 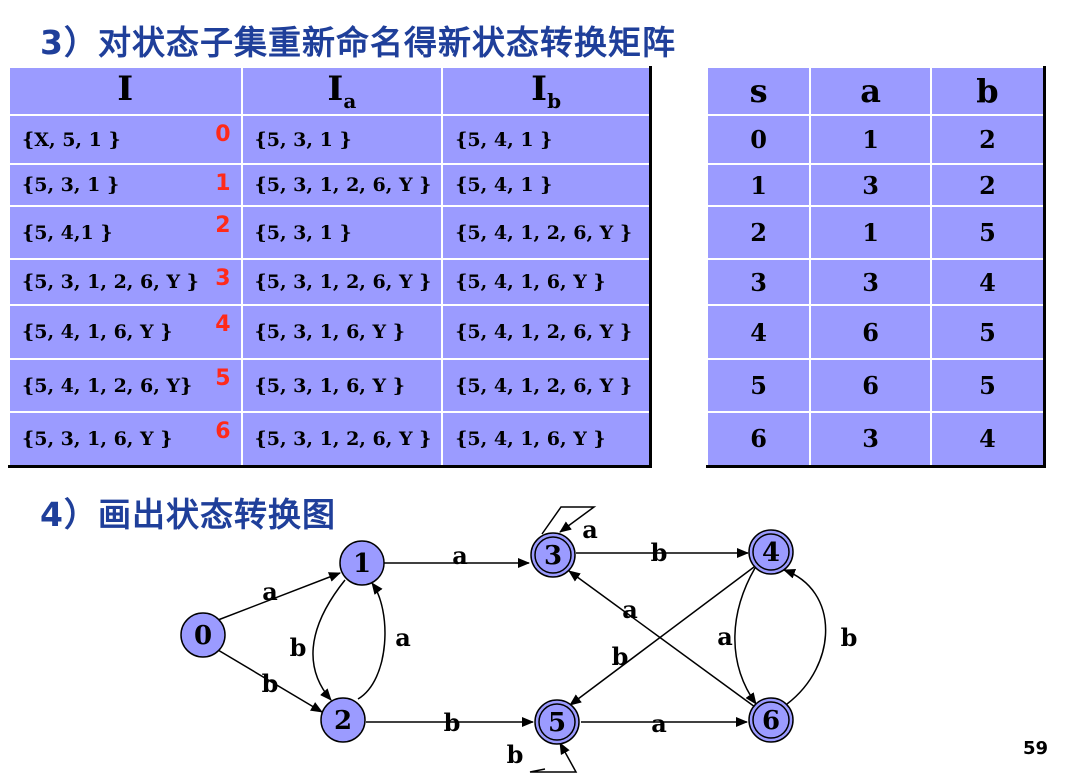 I want to click on state-id-label: 0, so click(x=223, y=134).